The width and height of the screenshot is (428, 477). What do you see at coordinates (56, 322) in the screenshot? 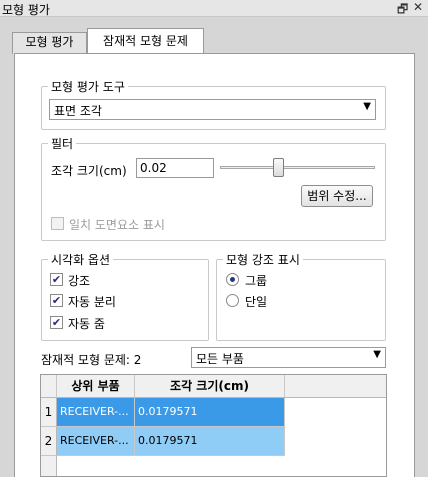
I see `auto-zoom-checkbox: ✔` at bounding box center [56, 322].